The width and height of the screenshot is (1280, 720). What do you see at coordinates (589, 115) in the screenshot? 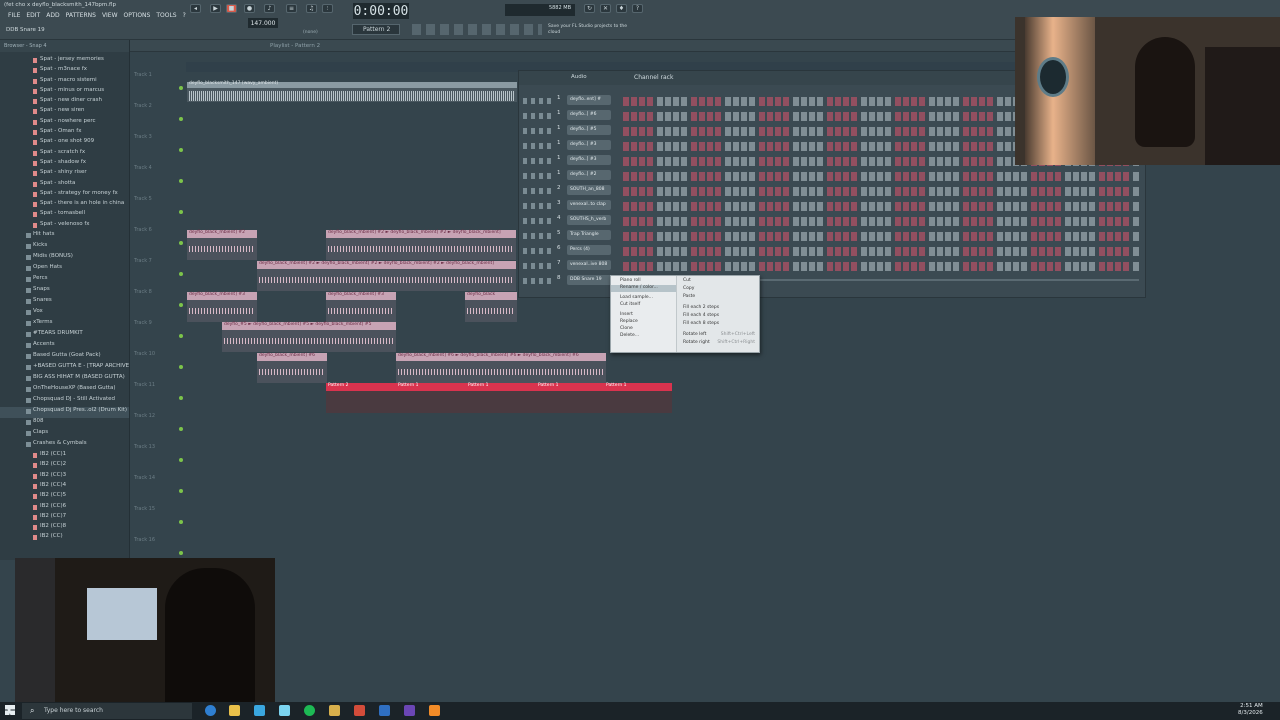
I see `channel-name-button: deyflo..] #6` at bounding box center [589, 115].